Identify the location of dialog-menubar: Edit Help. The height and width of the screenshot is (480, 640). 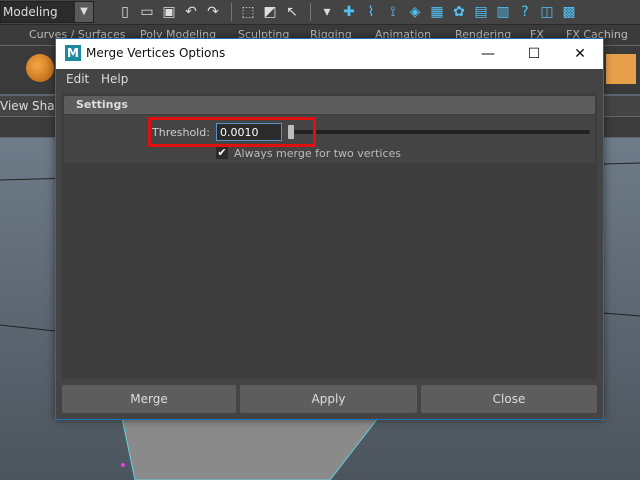
(329, 79).